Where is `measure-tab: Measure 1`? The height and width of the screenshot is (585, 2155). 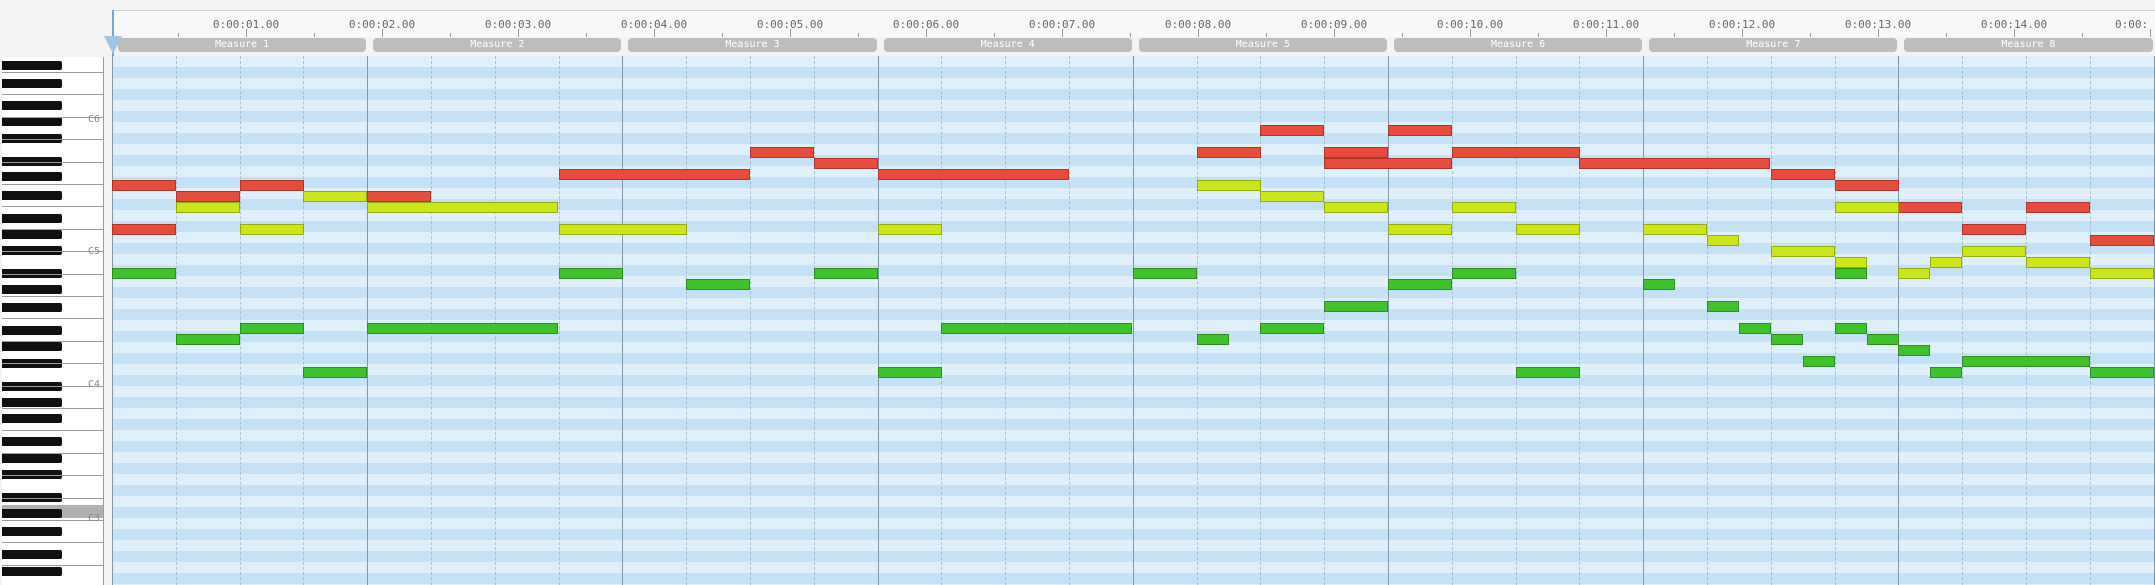
measure-tab: Measure 1 is located at coordinates (242, 45).